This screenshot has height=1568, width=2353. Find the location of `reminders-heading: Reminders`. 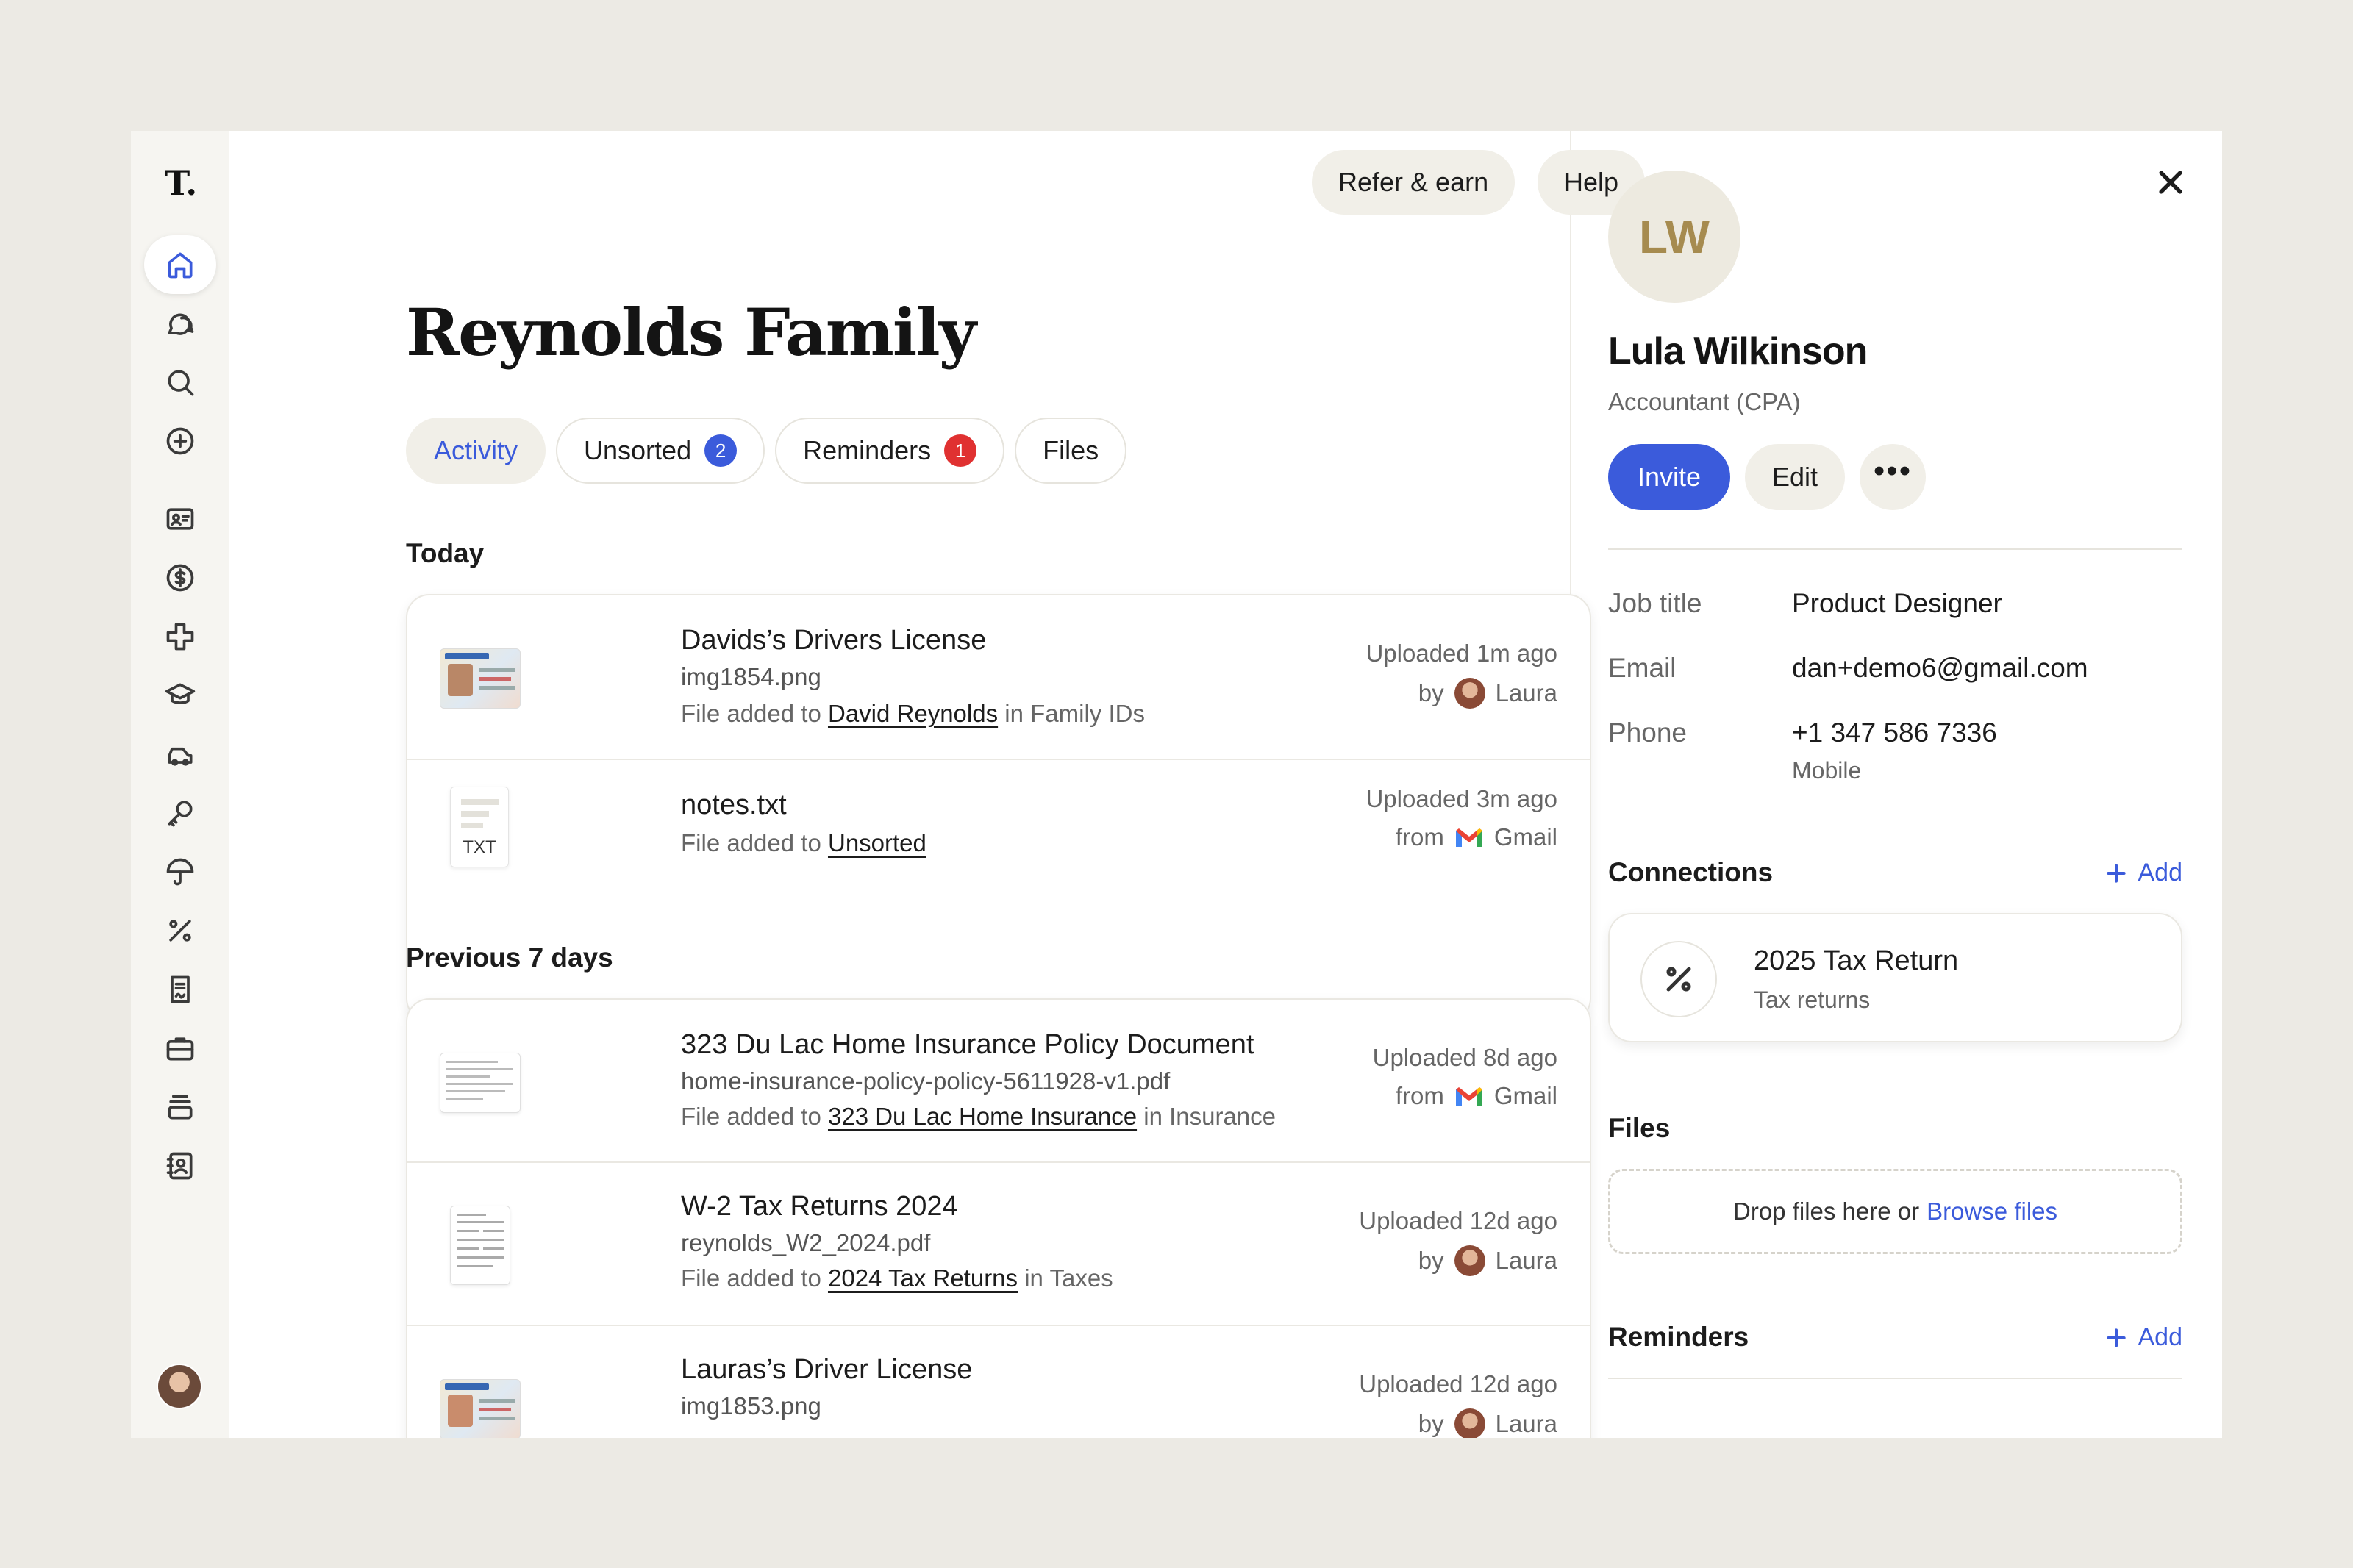

reminders-heading: Reminders is located at coordinates (1678, 1337).